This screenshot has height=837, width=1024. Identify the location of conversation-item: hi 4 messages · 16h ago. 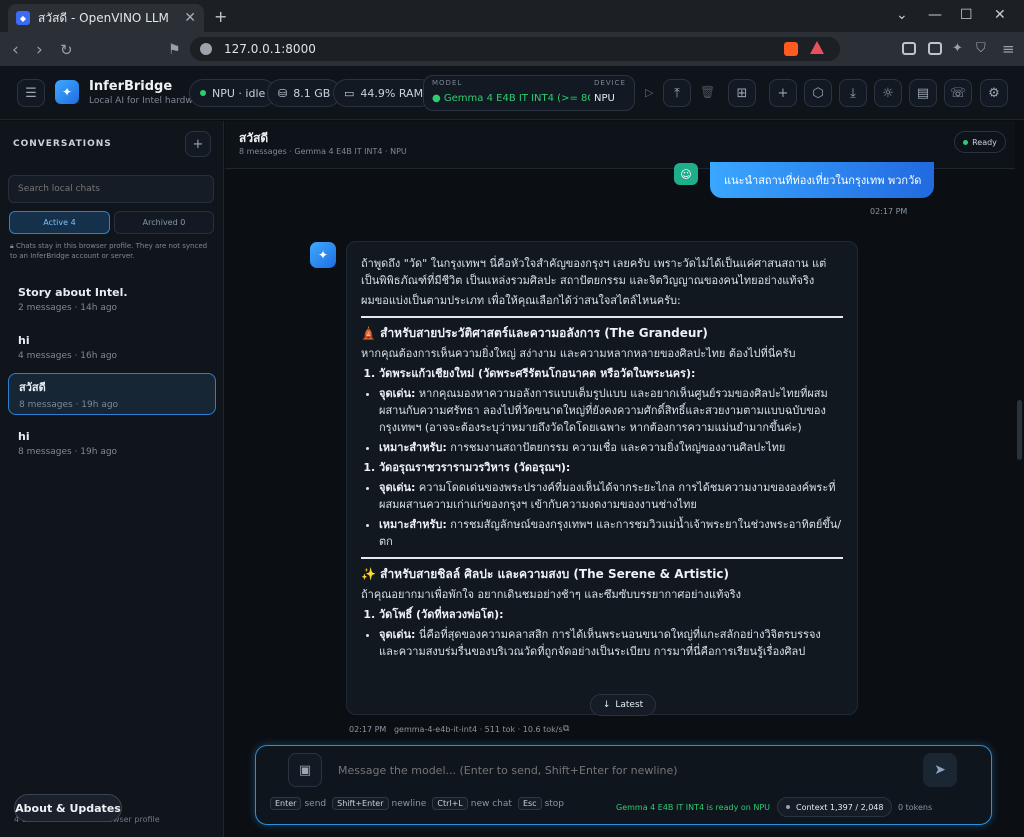
(112, 351).